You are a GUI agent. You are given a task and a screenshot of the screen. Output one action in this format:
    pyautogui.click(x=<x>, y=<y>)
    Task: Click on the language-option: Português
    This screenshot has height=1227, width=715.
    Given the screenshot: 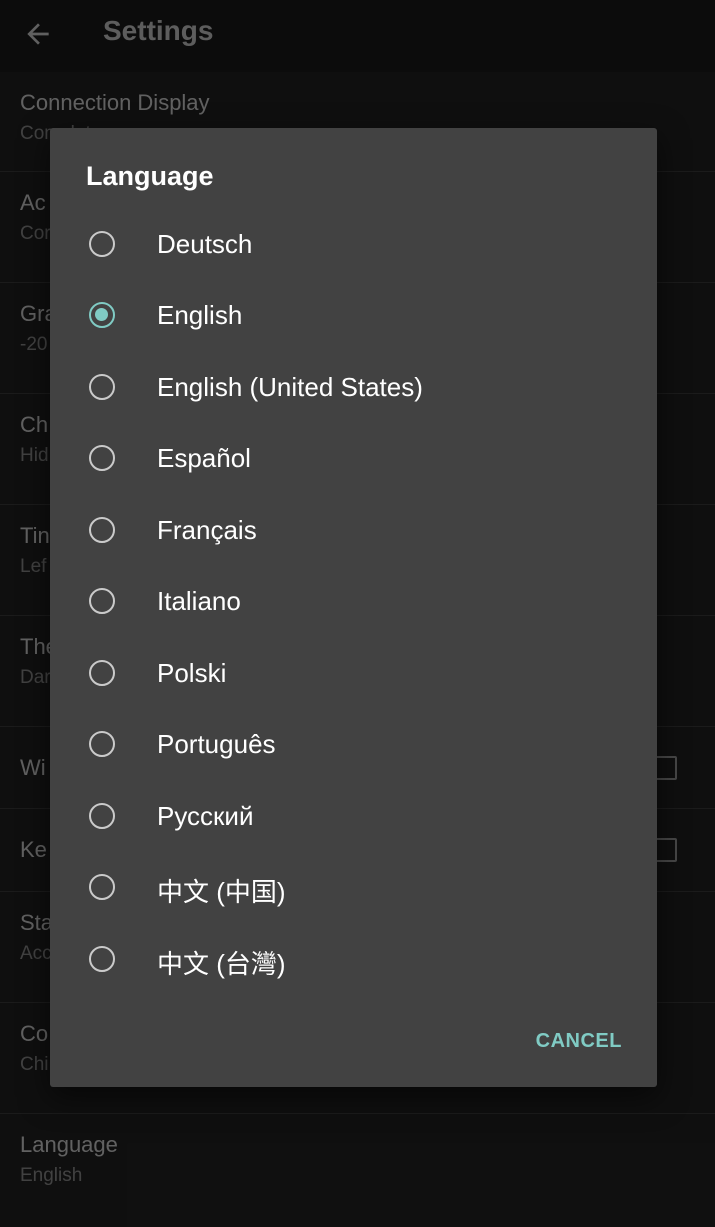 What is the action you would take?
    pyautogui.click(x=353, y=746)
    